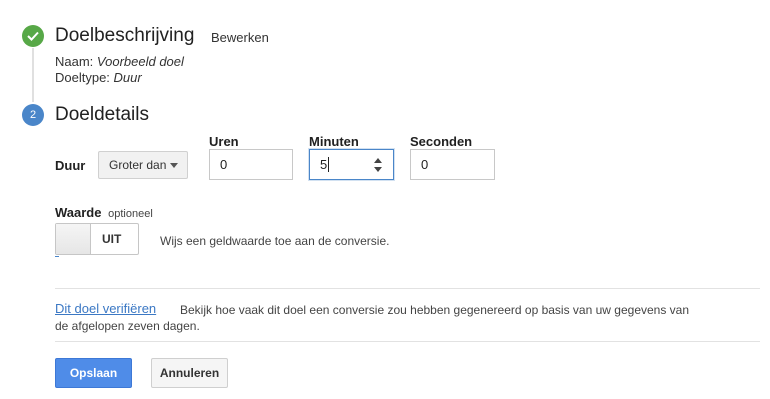 The image size is (770, 399). Describe the element at coordinates (324, 164) in the screenshot. I see `minutes-value: 5` at that location.